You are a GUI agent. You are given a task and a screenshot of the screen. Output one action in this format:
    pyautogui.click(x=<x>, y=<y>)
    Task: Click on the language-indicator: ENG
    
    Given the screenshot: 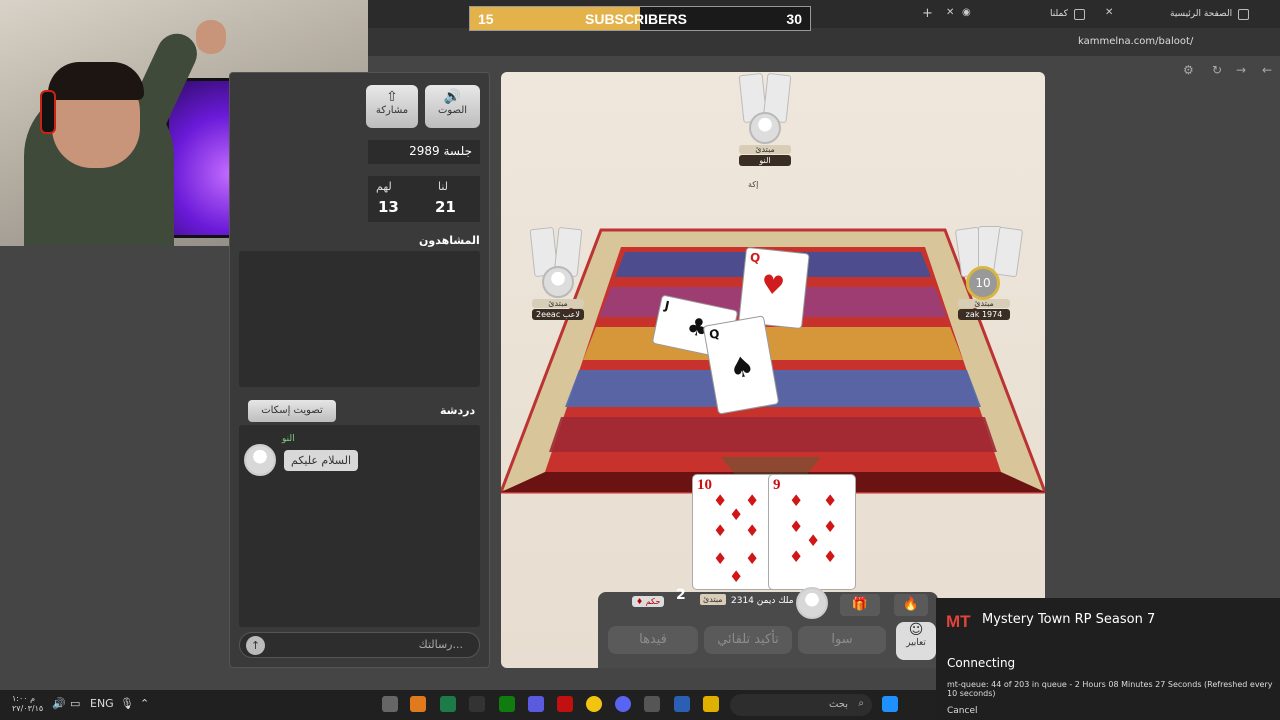 What is the action you would take?
    pyautogui.click(x=102, y=703)
    